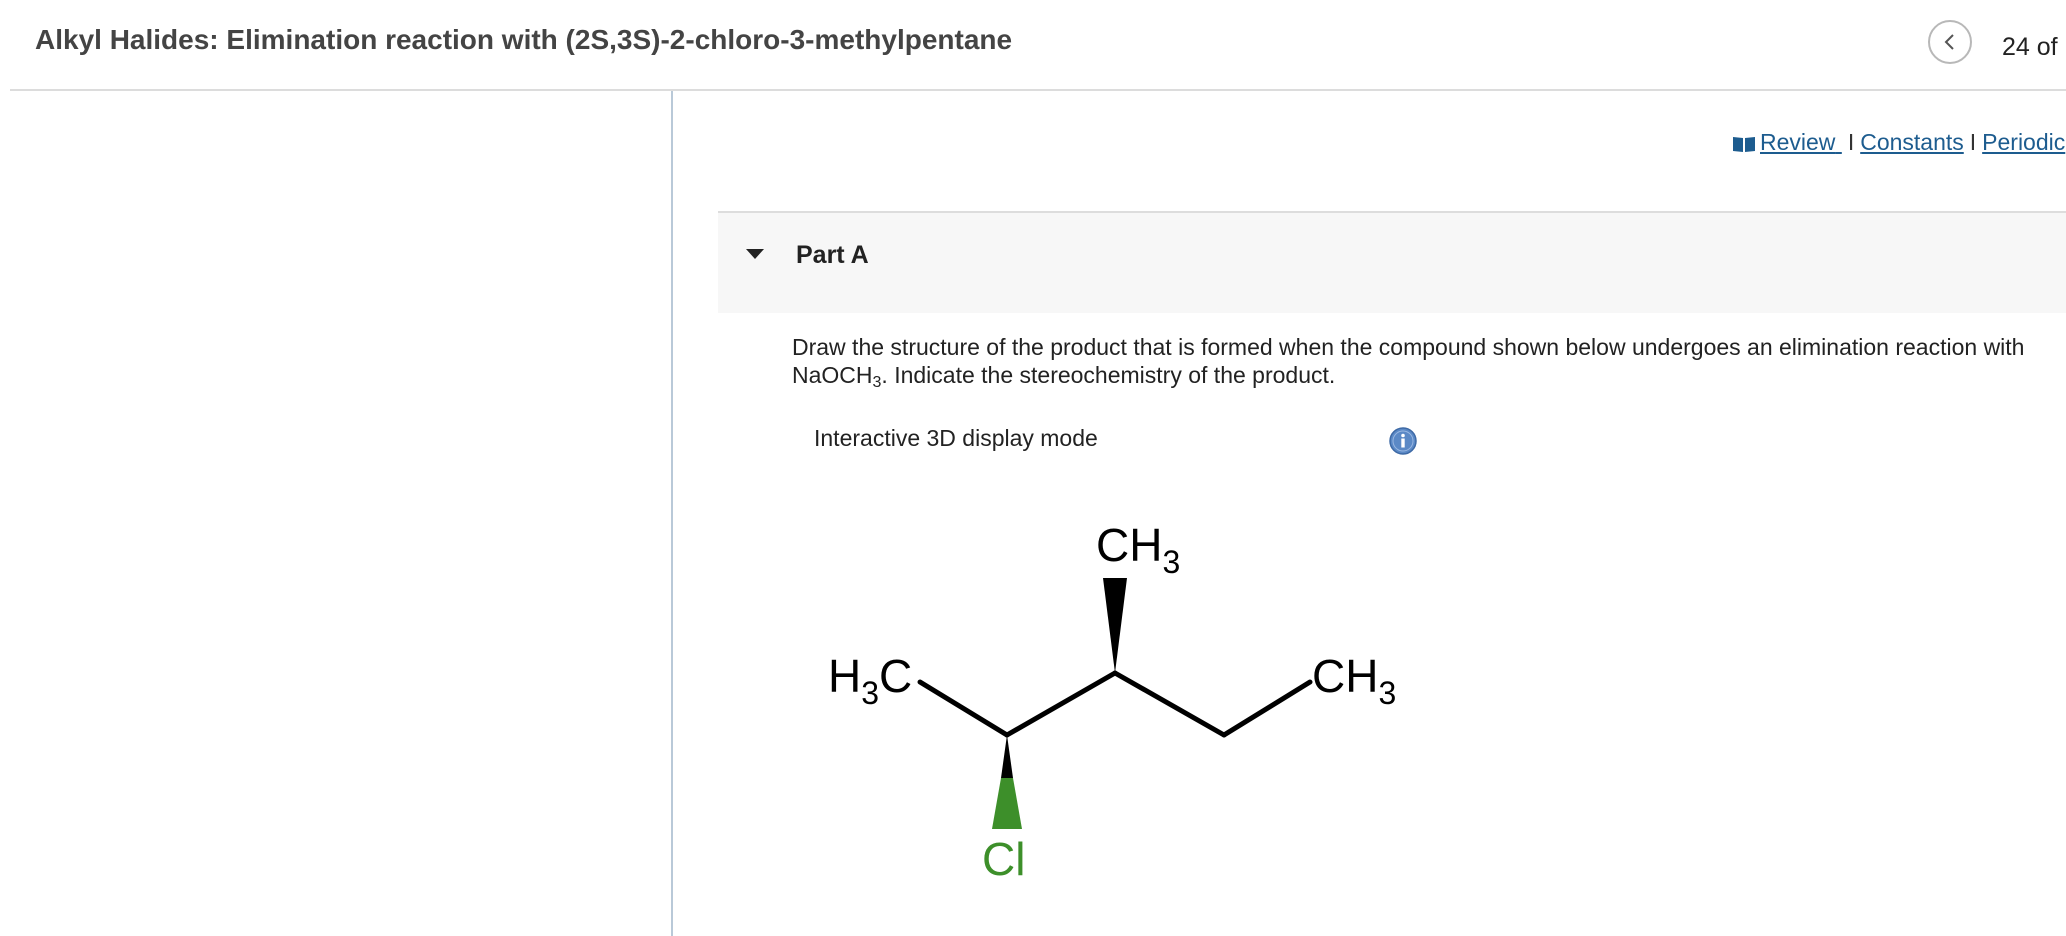 This screenshot has width=2066, height=936. I want to click on part-title: Part A, so click(832, 255).